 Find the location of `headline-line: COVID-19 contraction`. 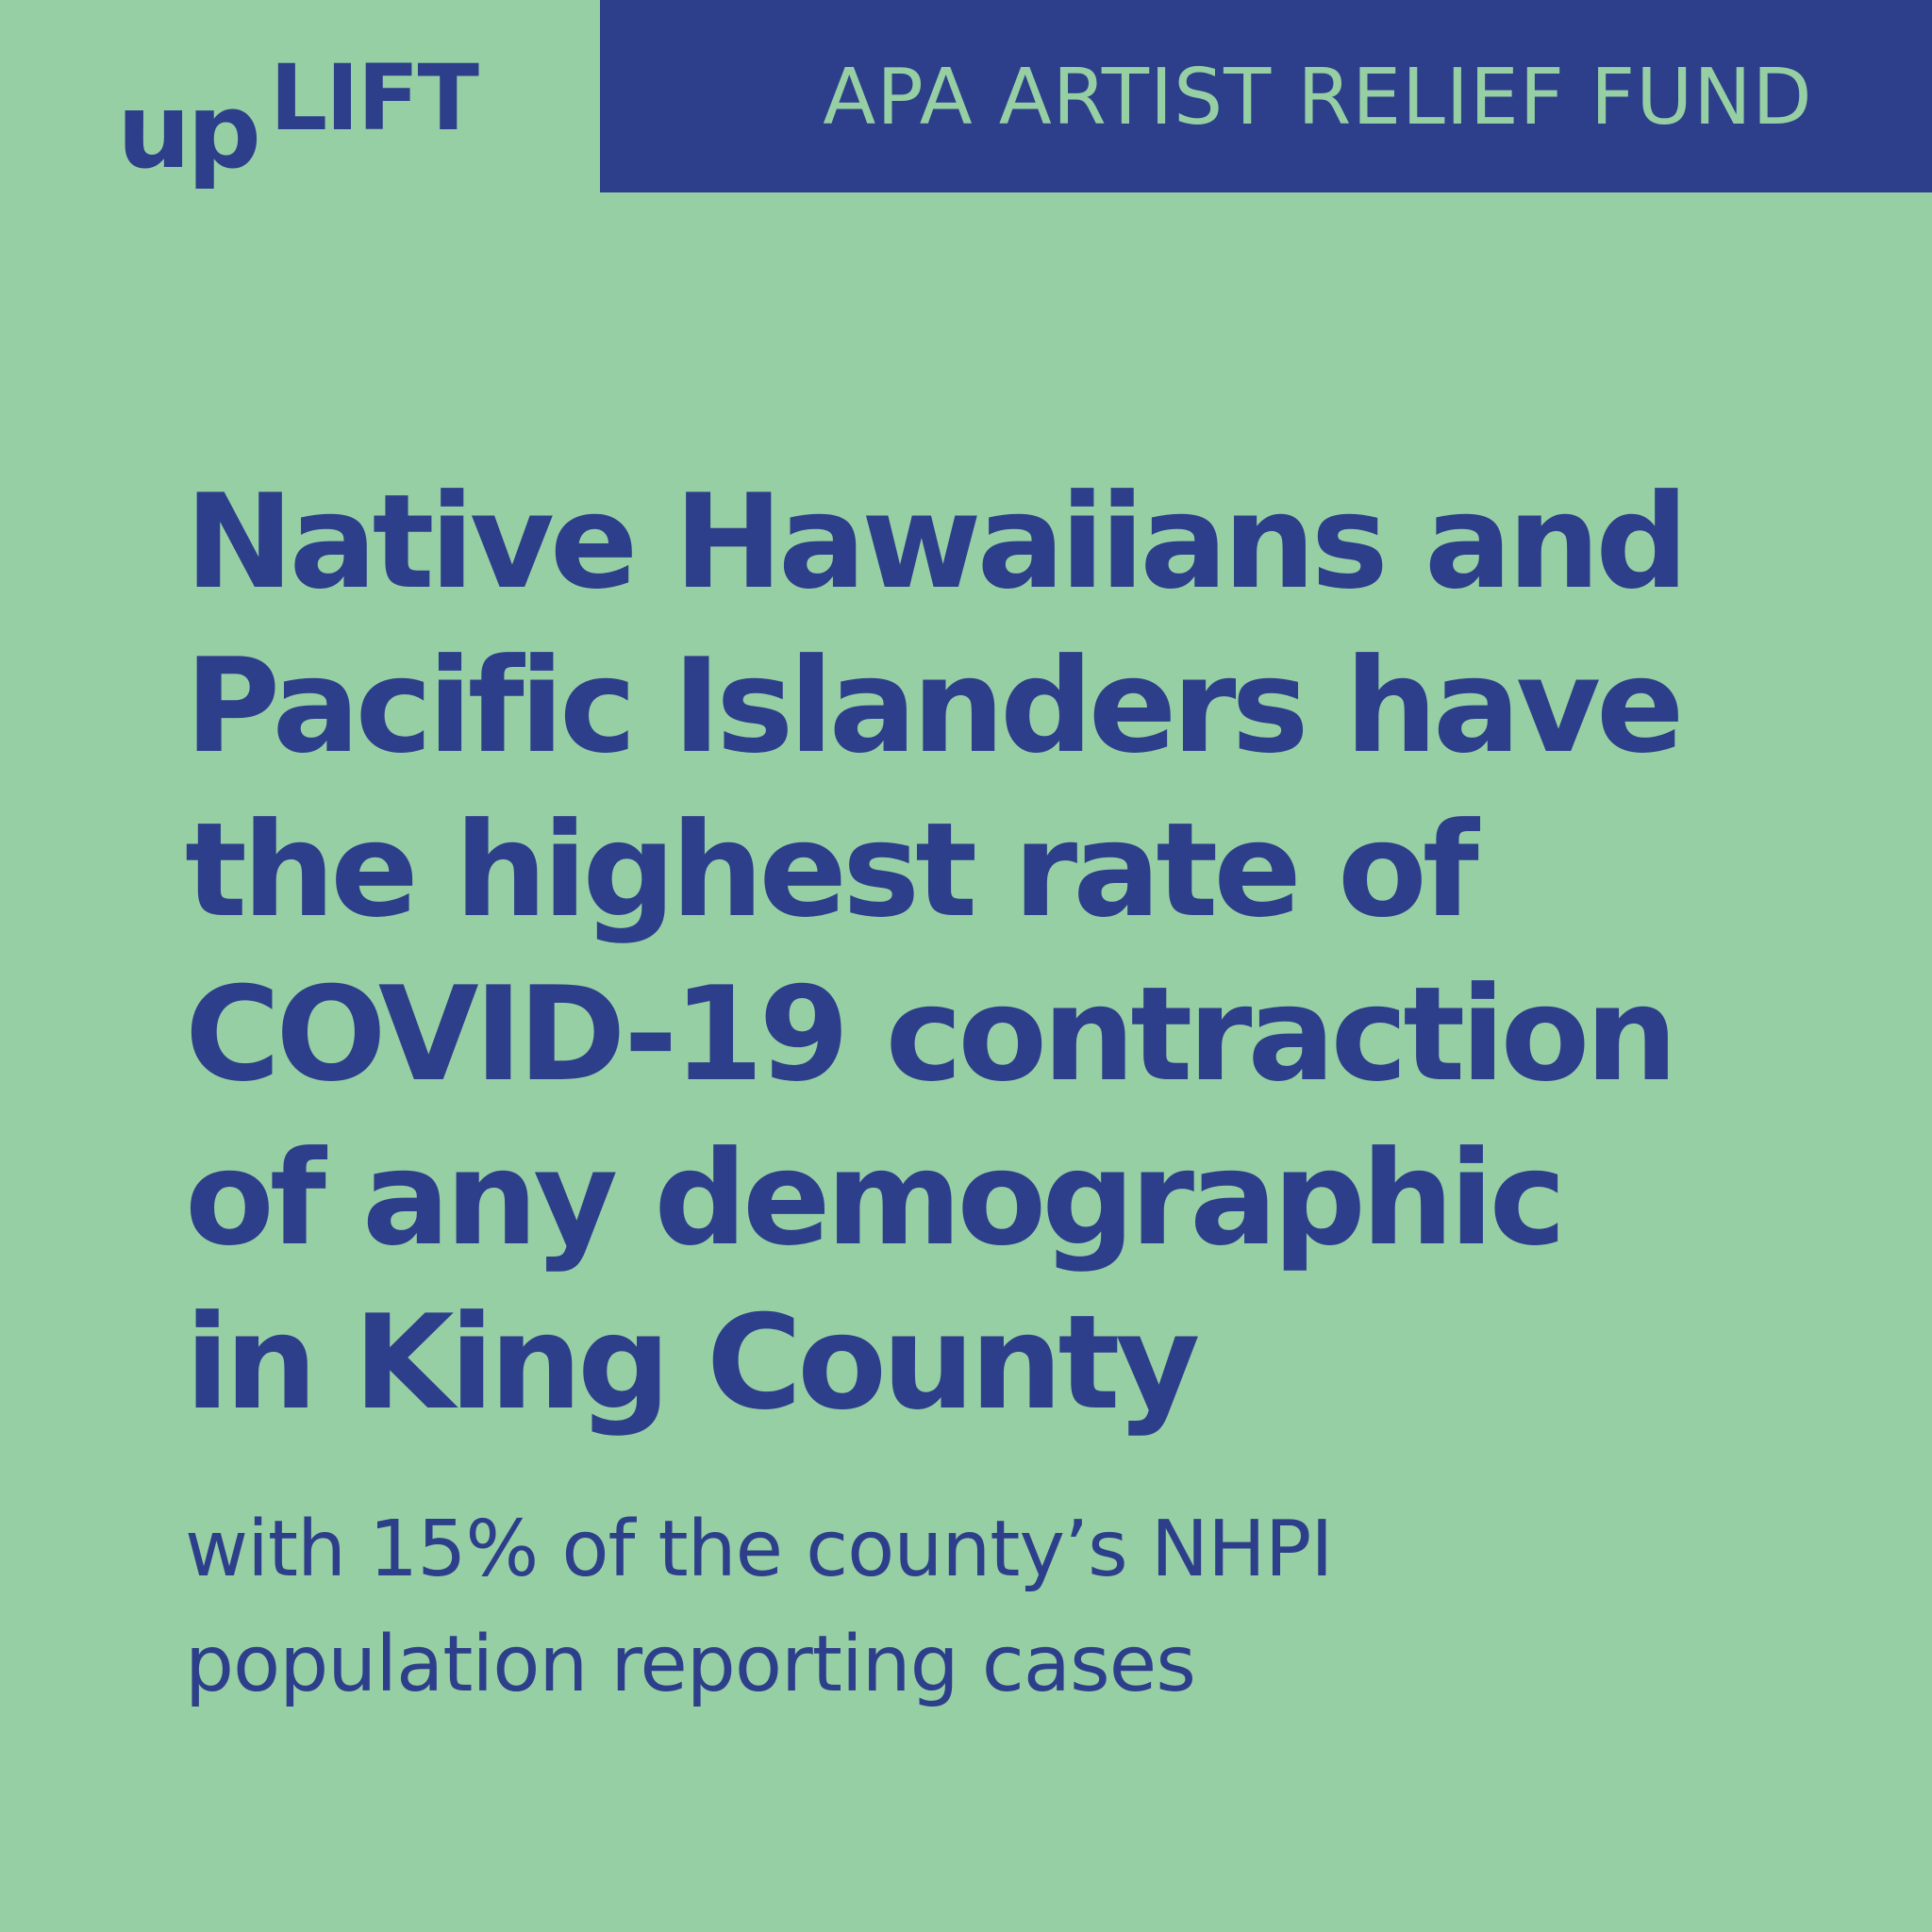

headline-line: COVID-19 contraction is located at coordinates (931, 1034).